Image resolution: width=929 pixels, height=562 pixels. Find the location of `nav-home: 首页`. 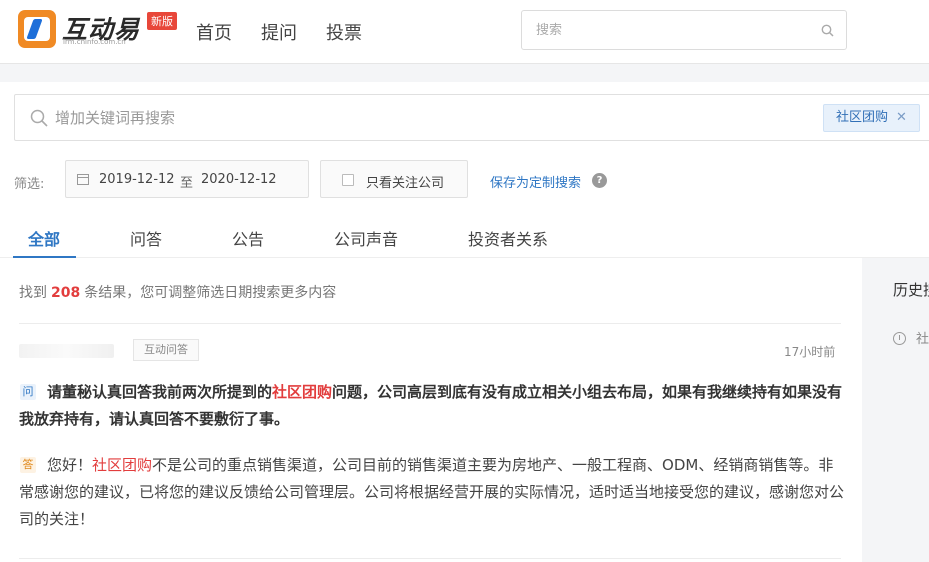

nav-home: 首页 is located at coordinates (214, 32).